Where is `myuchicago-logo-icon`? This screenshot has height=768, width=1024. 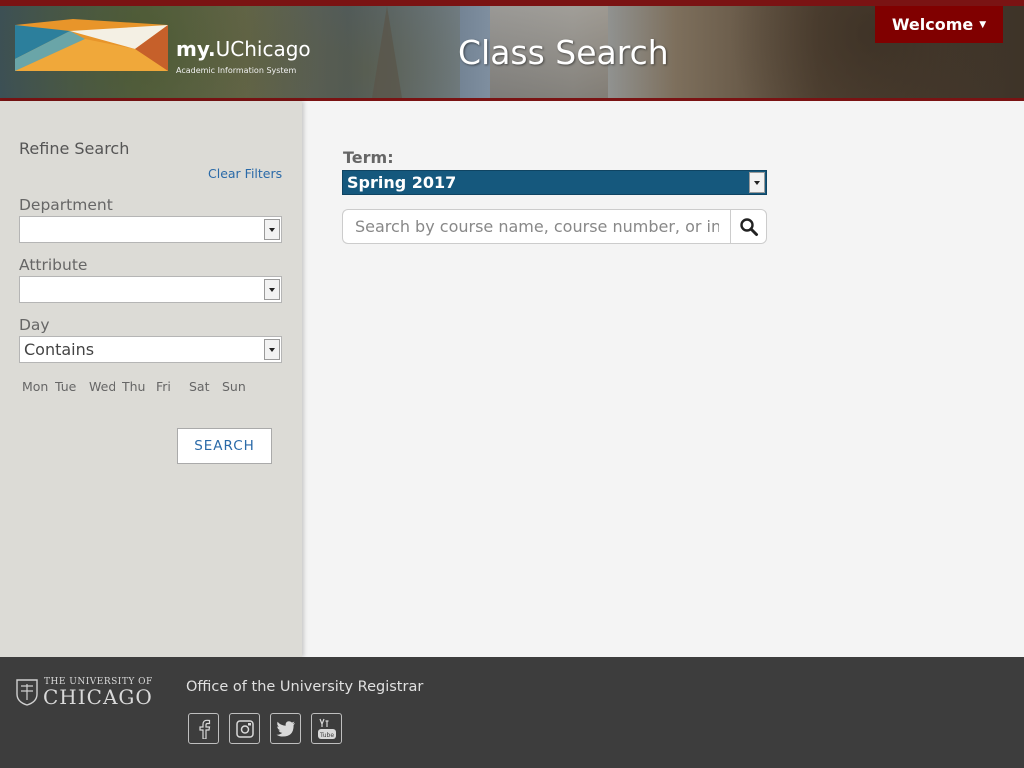 myuchicago-logo-icon is located at coordinates (91, 45).